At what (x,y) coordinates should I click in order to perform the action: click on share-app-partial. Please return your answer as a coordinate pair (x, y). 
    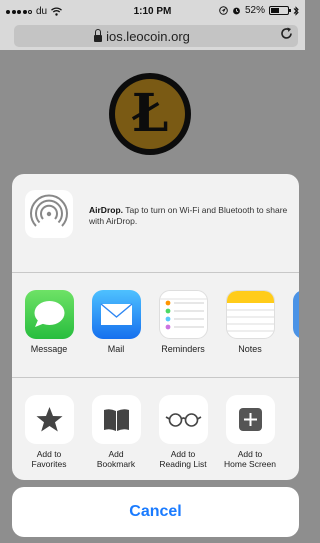
    Looking at the image, I should click on (290, 314).